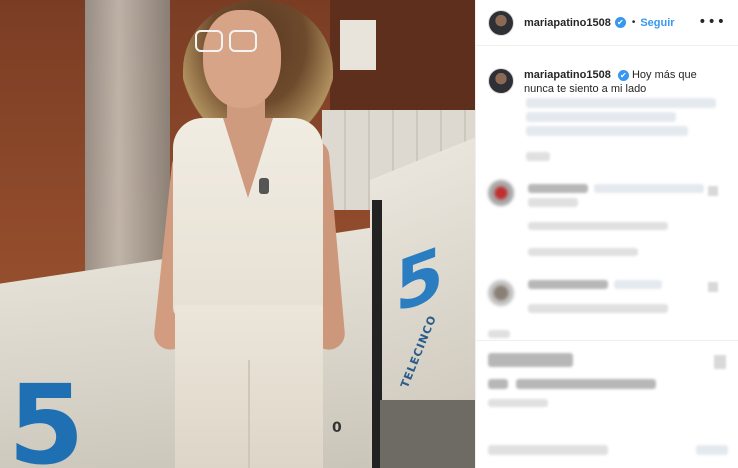 The height and width of the screenshot is (468, 738). What do you see at coordinates (548, 450) in the screenshot?
I see `blurred-comment-box` at bounding box center [548, 450].